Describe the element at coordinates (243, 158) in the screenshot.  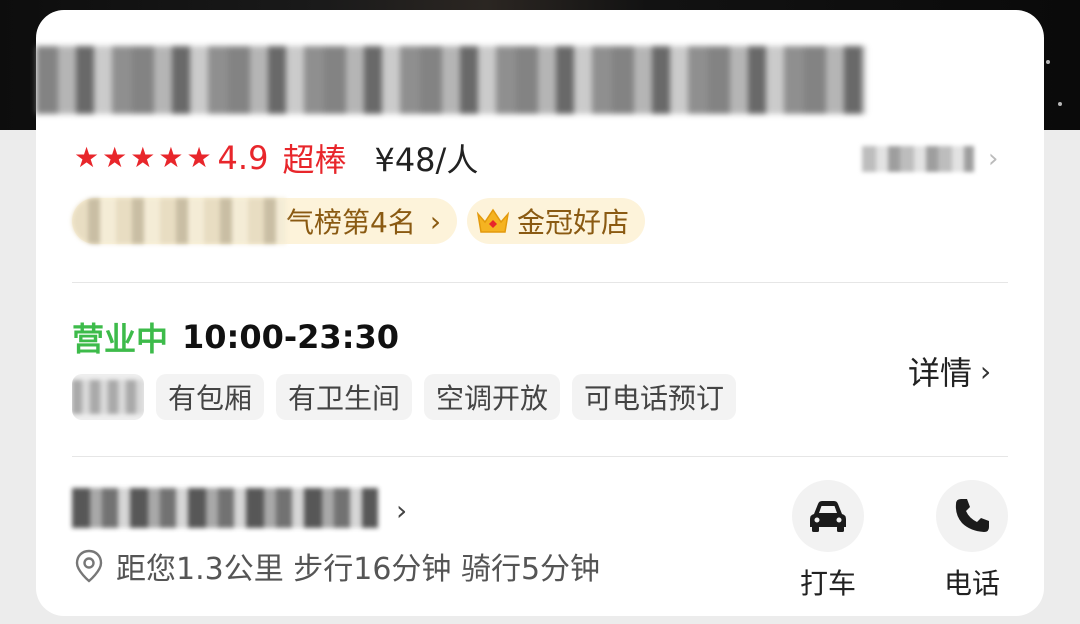
I see `rating-score: 4.9` at that location.